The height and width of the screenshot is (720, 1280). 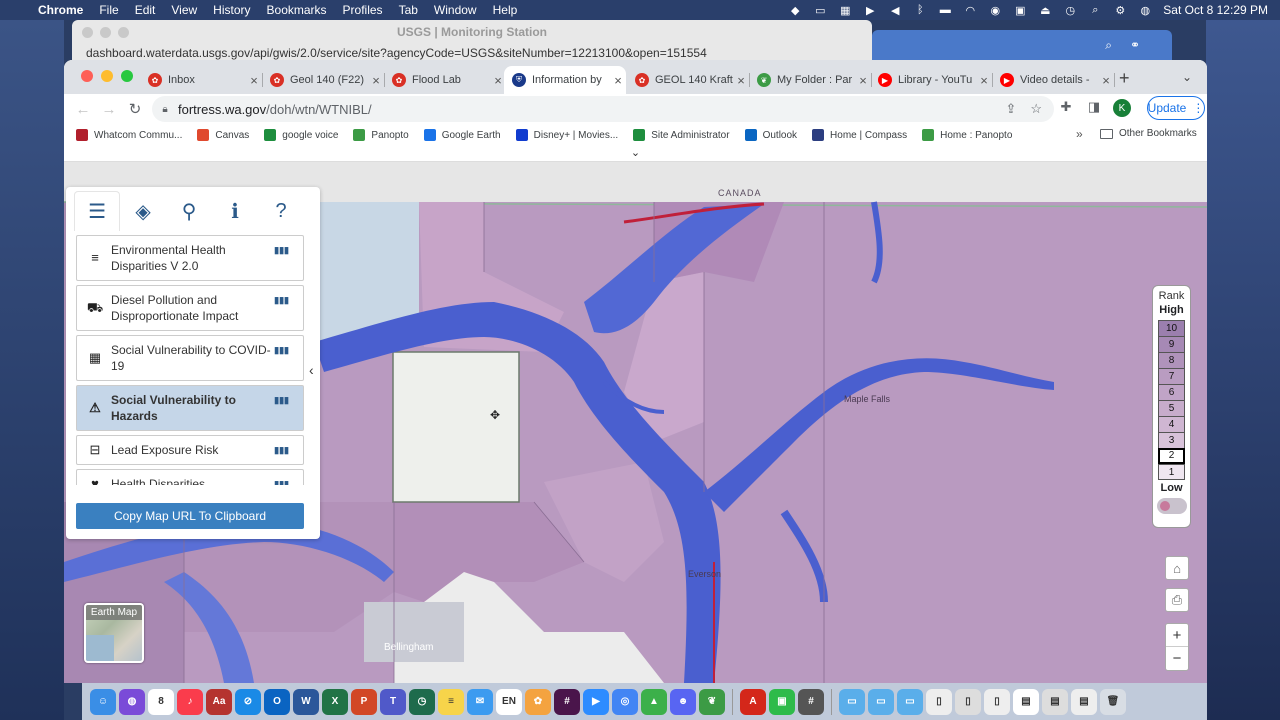 What do you see at coordinates (1066, 108) in the screenshot?
I see `extensions-puzzle-icon: ✚` at bounding box center [1066, 108].